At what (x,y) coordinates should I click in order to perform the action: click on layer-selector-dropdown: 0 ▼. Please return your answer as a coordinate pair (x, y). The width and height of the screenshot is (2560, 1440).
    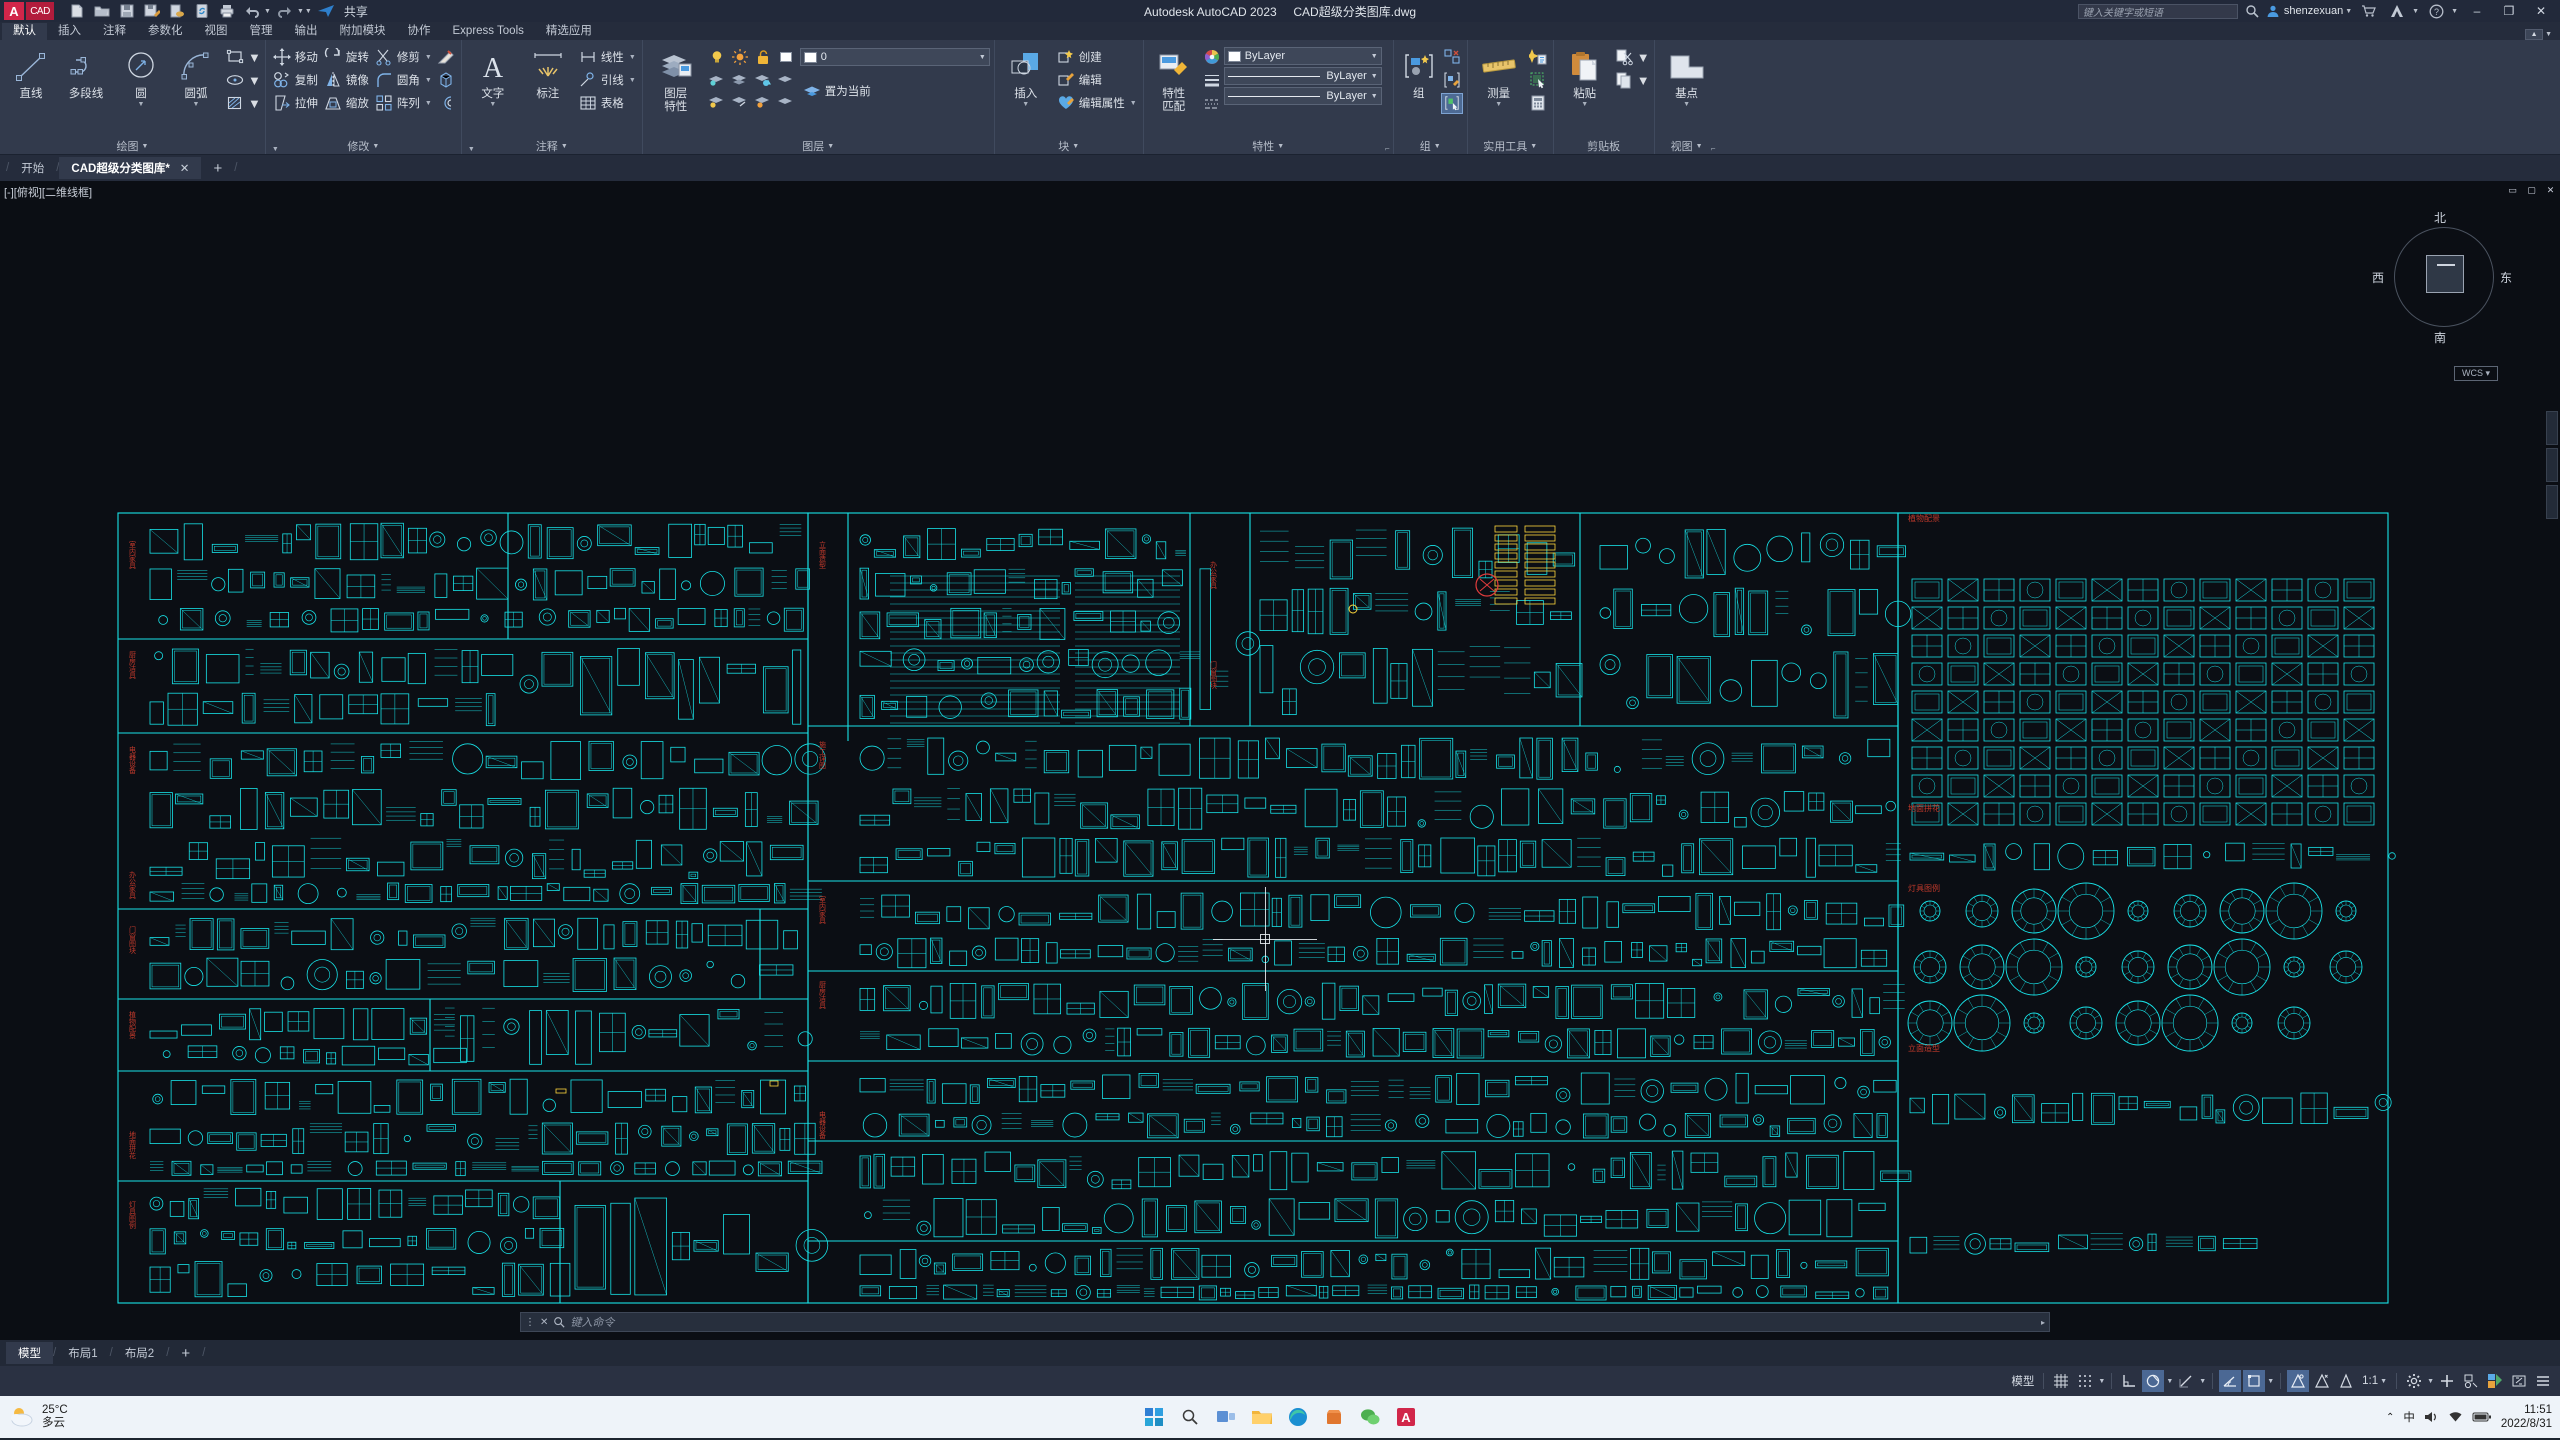
    Looking at the image, I should click on (894, 57).